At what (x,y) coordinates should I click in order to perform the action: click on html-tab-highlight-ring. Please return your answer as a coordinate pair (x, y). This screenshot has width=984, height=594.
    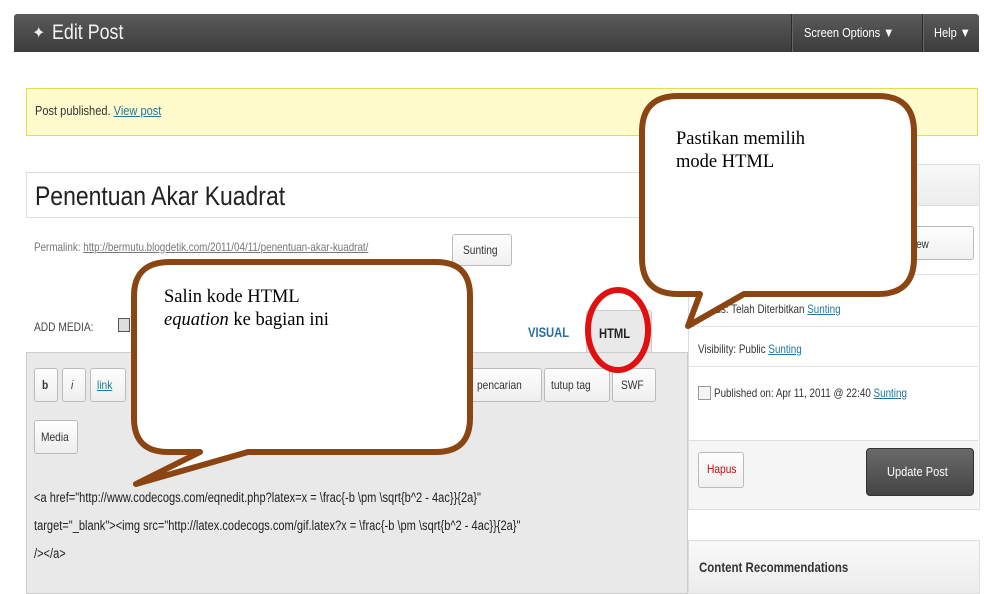
    Looking at the image, I should click on (618, 330).